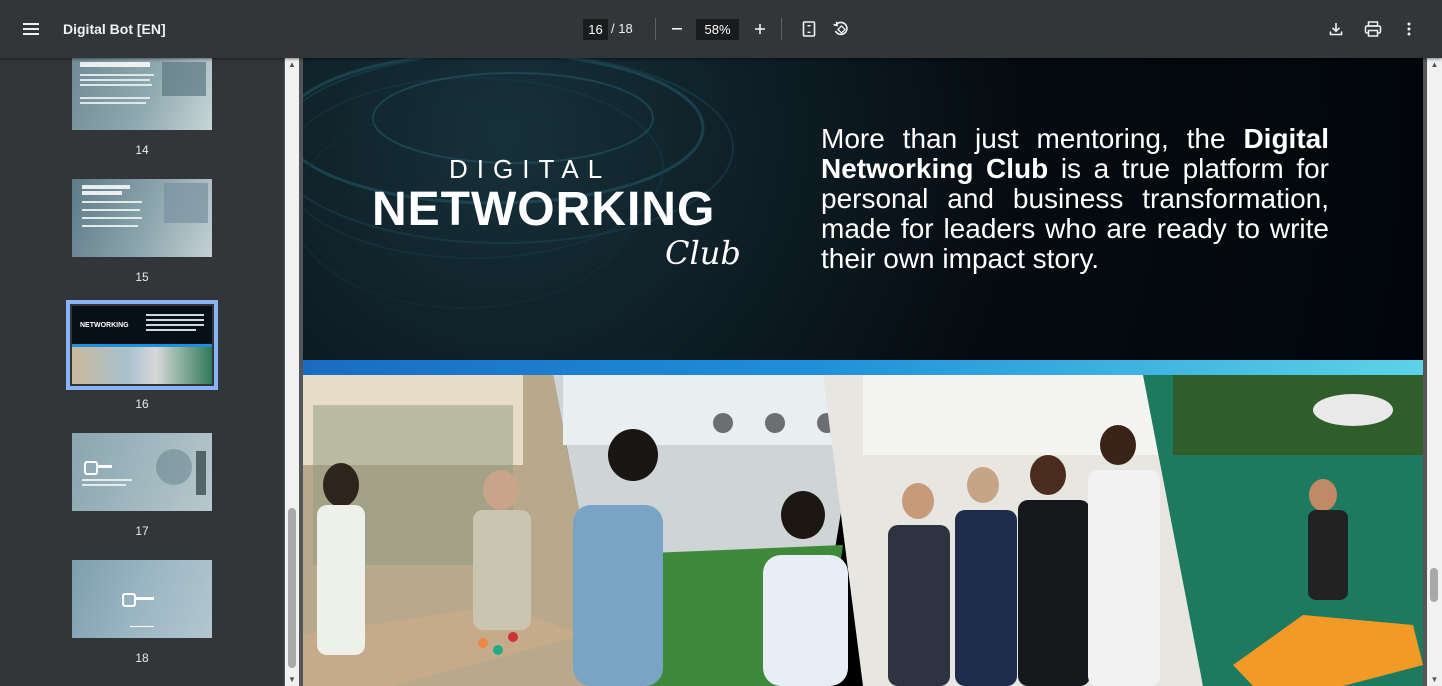  What do you see at coordinates (142, 404) in the screenshot?
I see `page-thumbnail-label: 16` at bounding box center [142, 404].